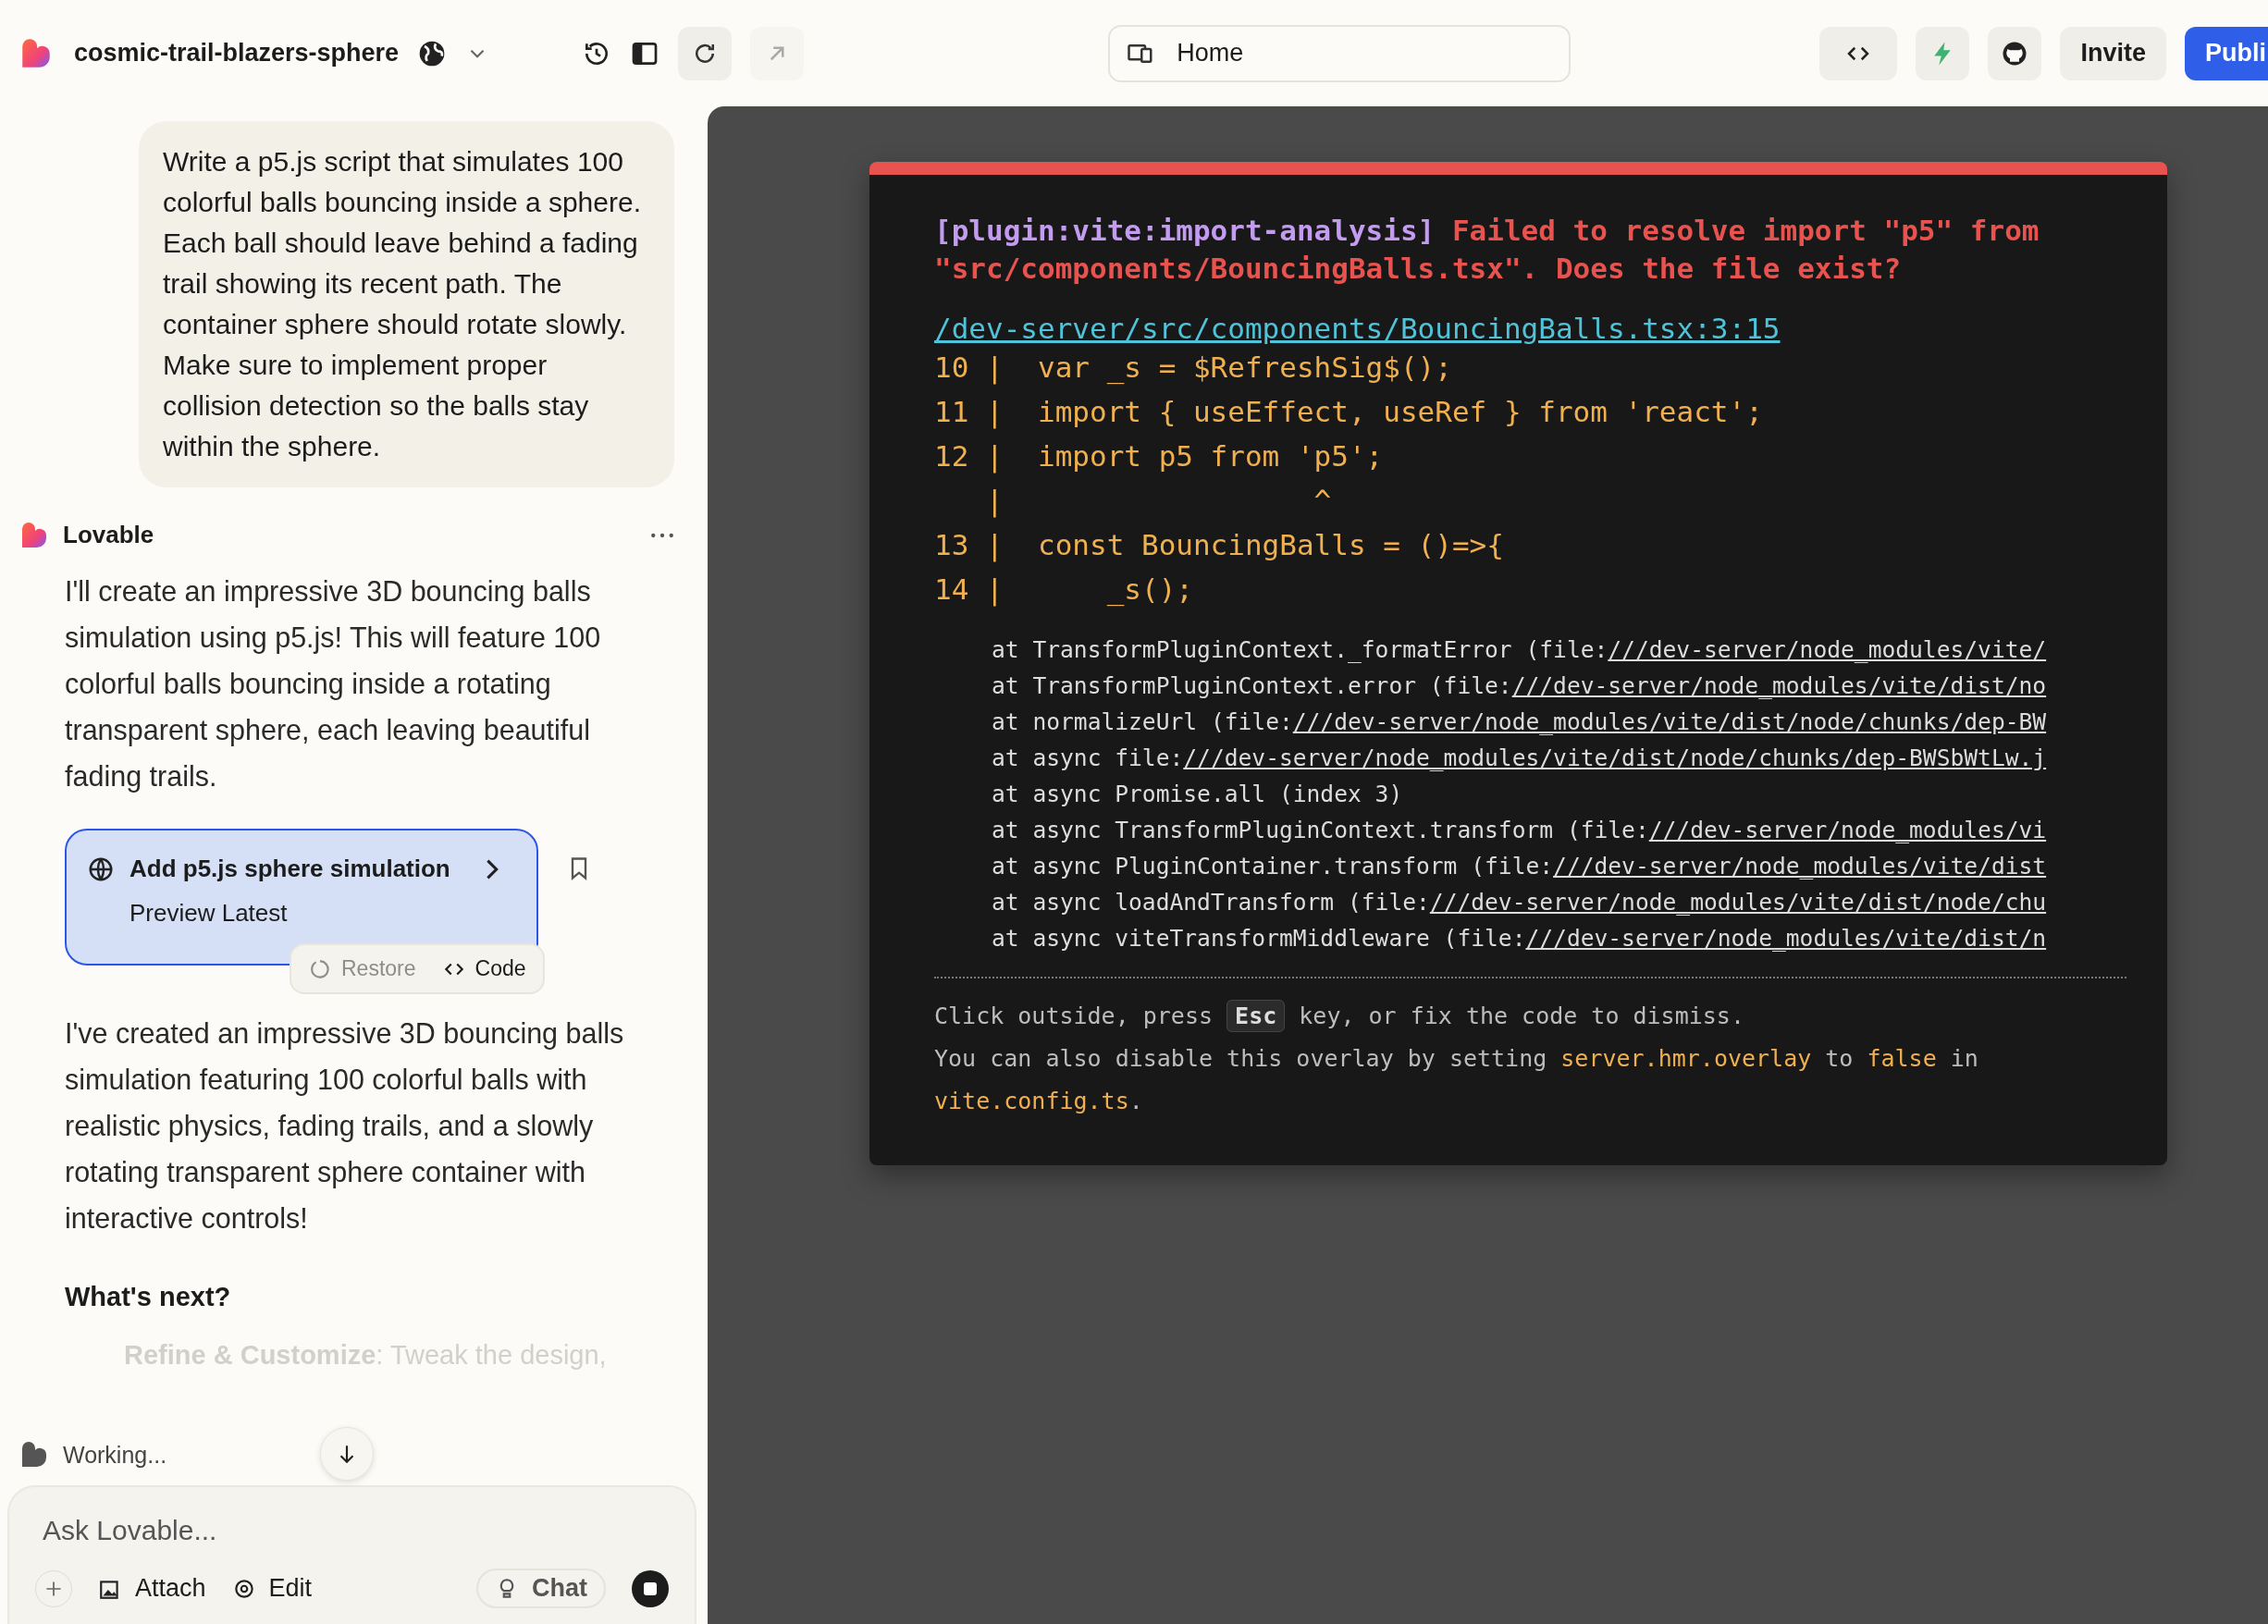  I want to click on stack-frame: at async Promise.all (index 3), so click(1198, 794).